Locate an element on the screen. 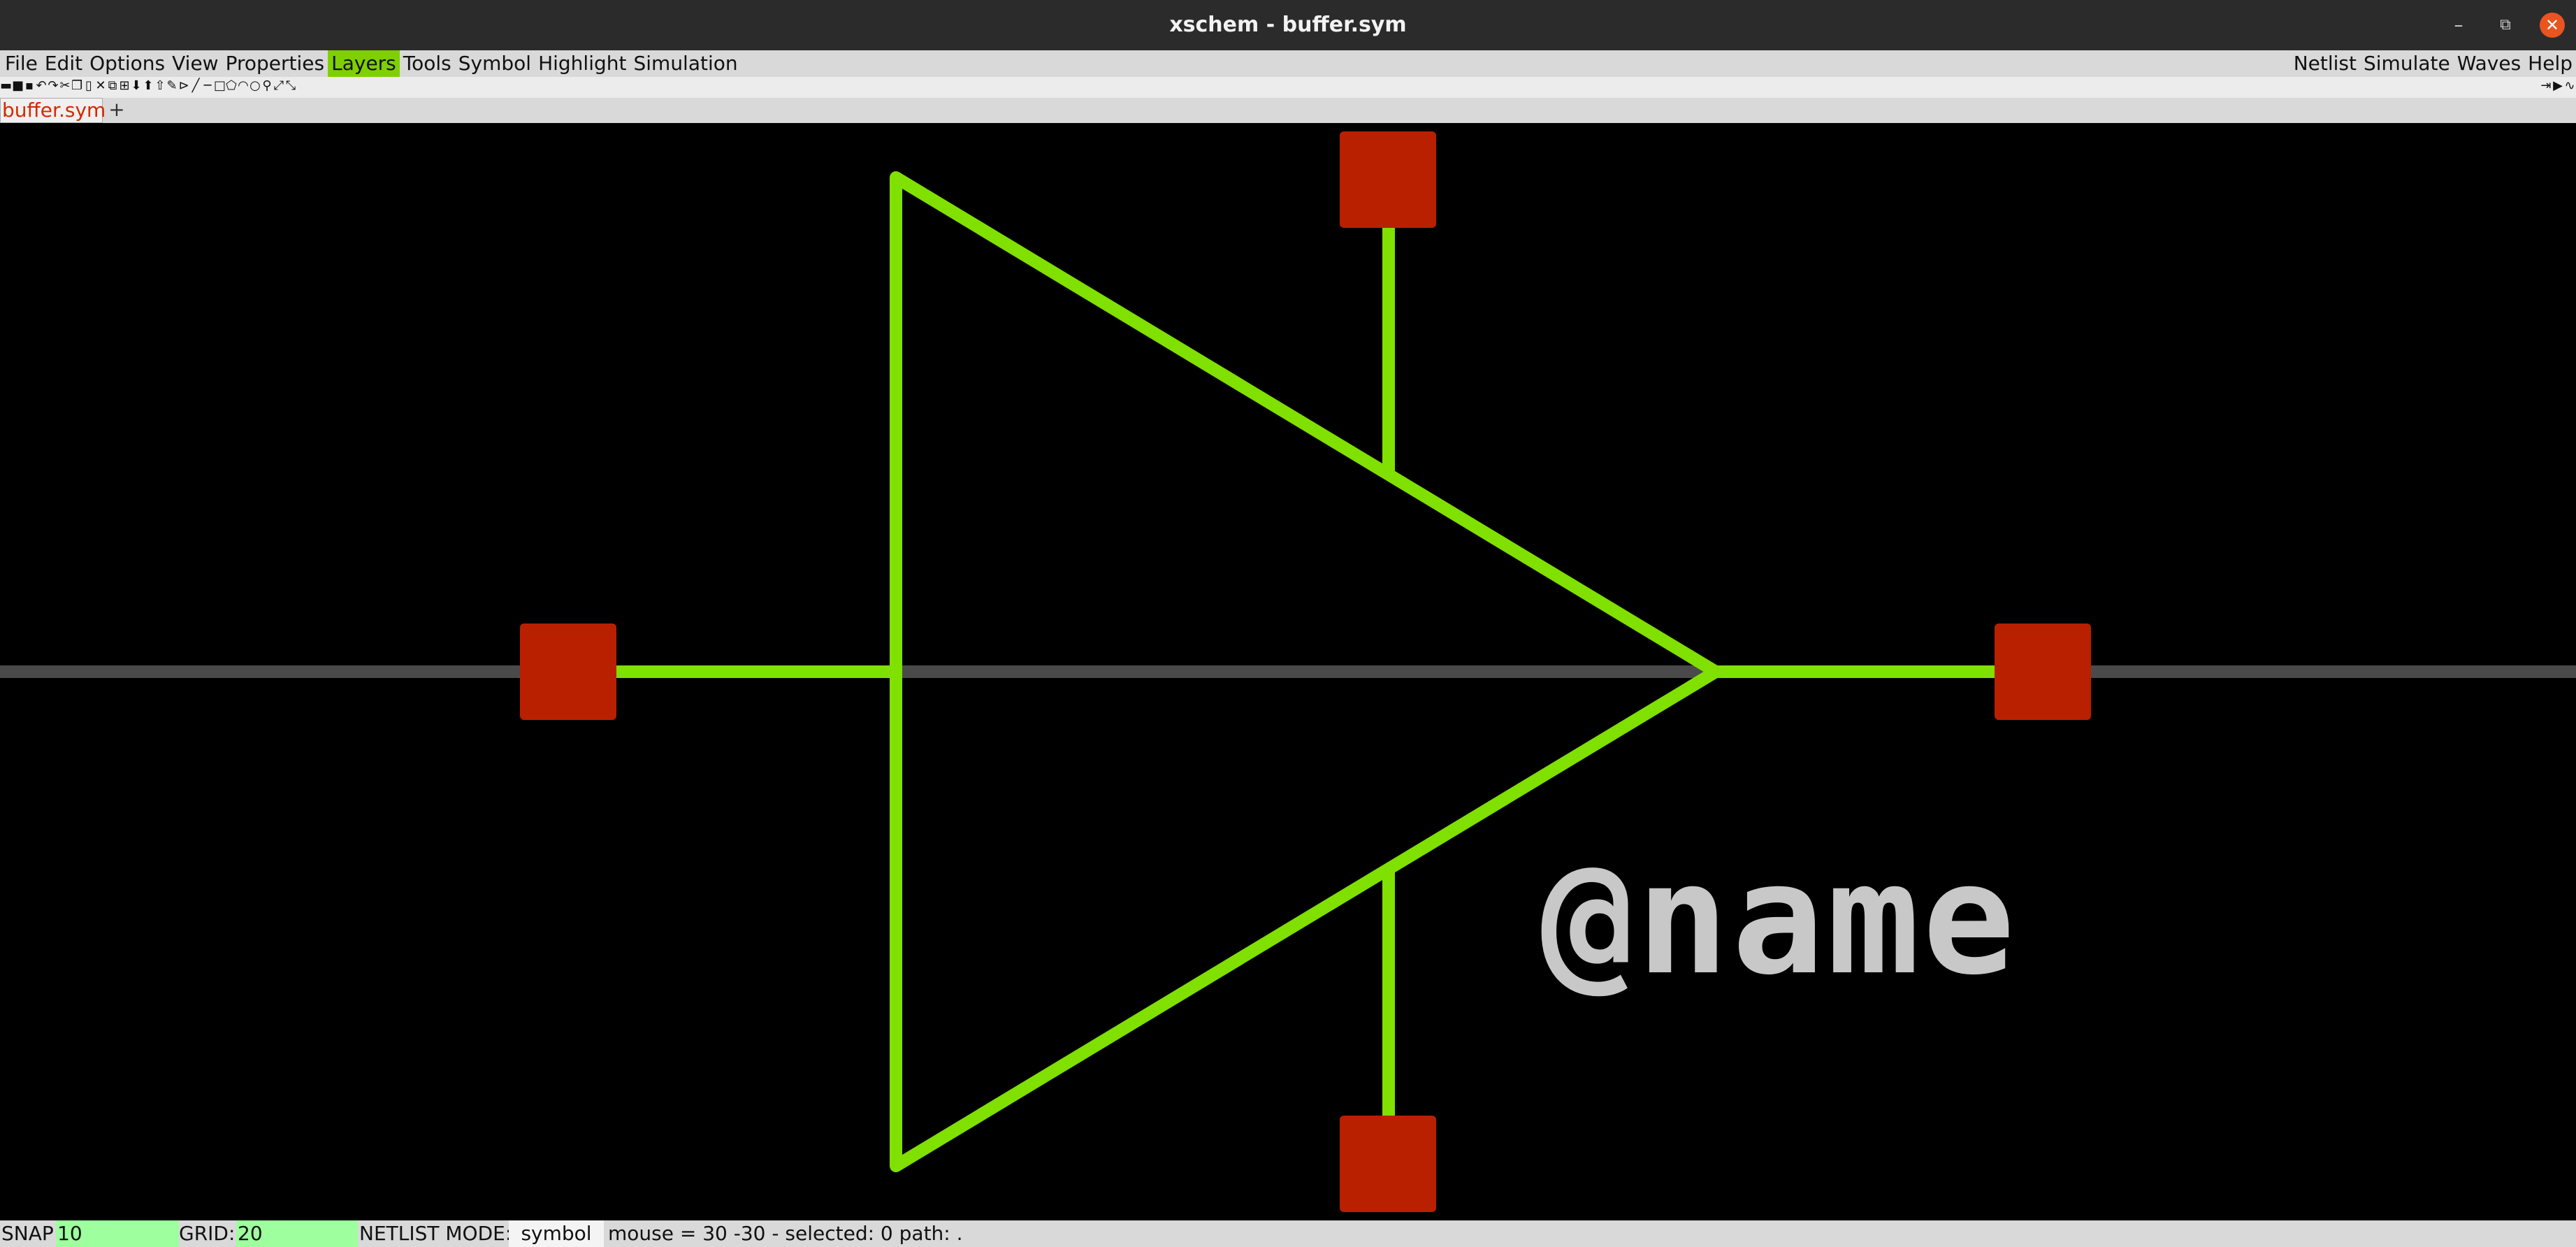 The image size is (2576, 1247). menu-properties: Properties is located at coordinates (275, 63).